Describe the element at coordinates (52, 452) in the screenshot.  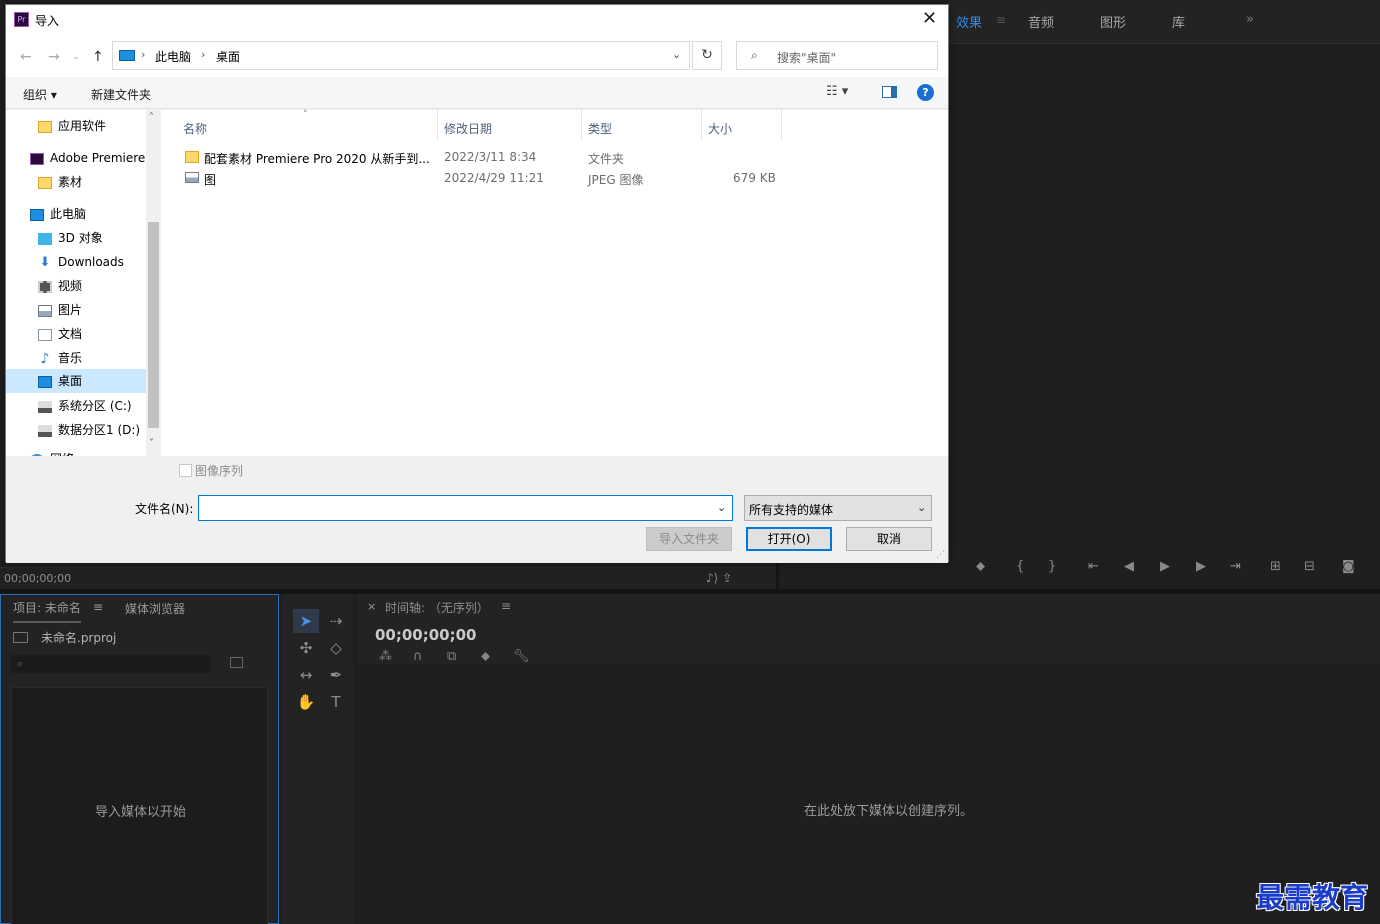
I see `nav-item-network: 网络` at that location.